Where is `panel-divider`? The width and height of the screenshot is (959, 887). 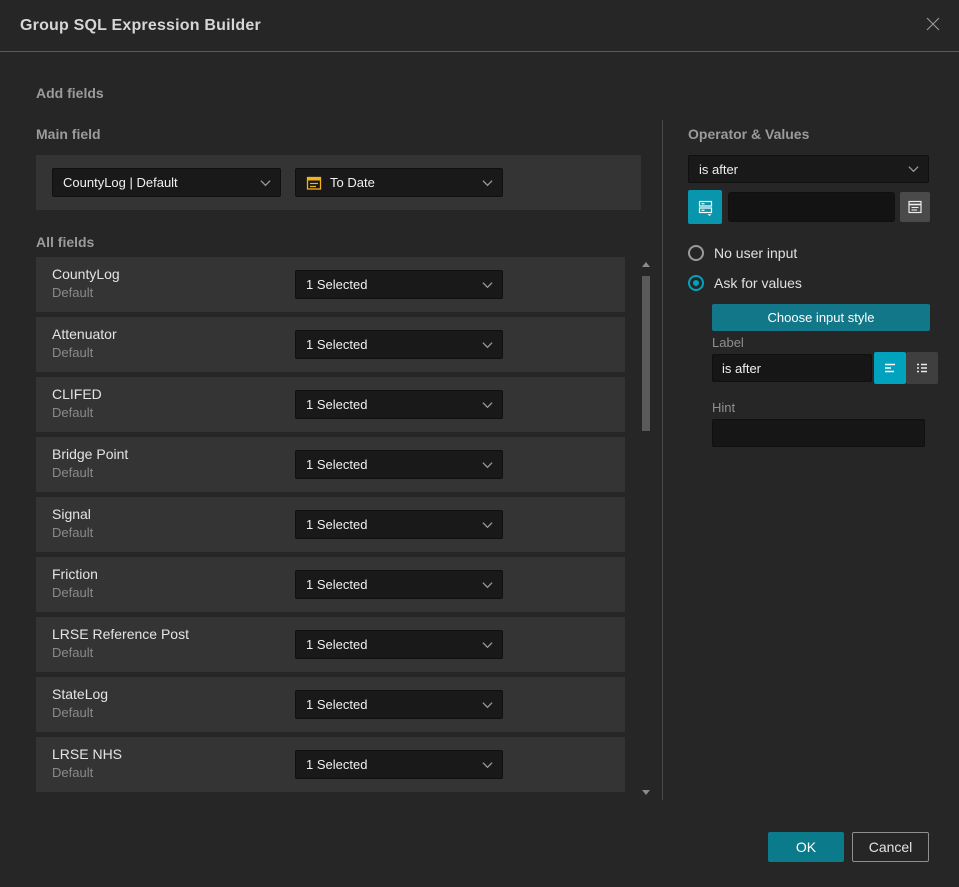 panel-divider is located at coordinates (662, 460).